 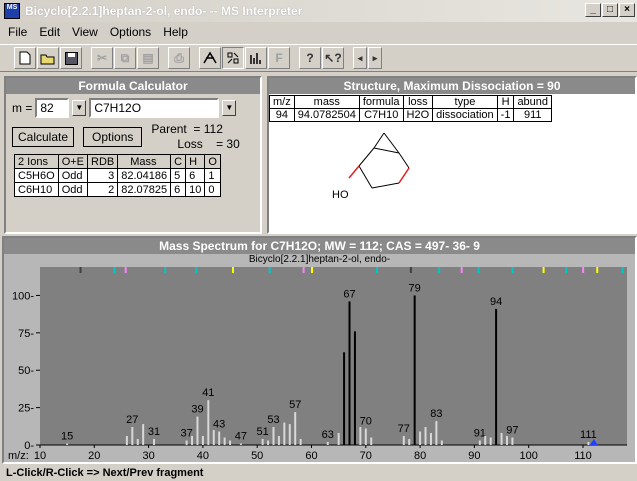 I want to click on cell-mass: 82.07825, so click(x=144, y=189).